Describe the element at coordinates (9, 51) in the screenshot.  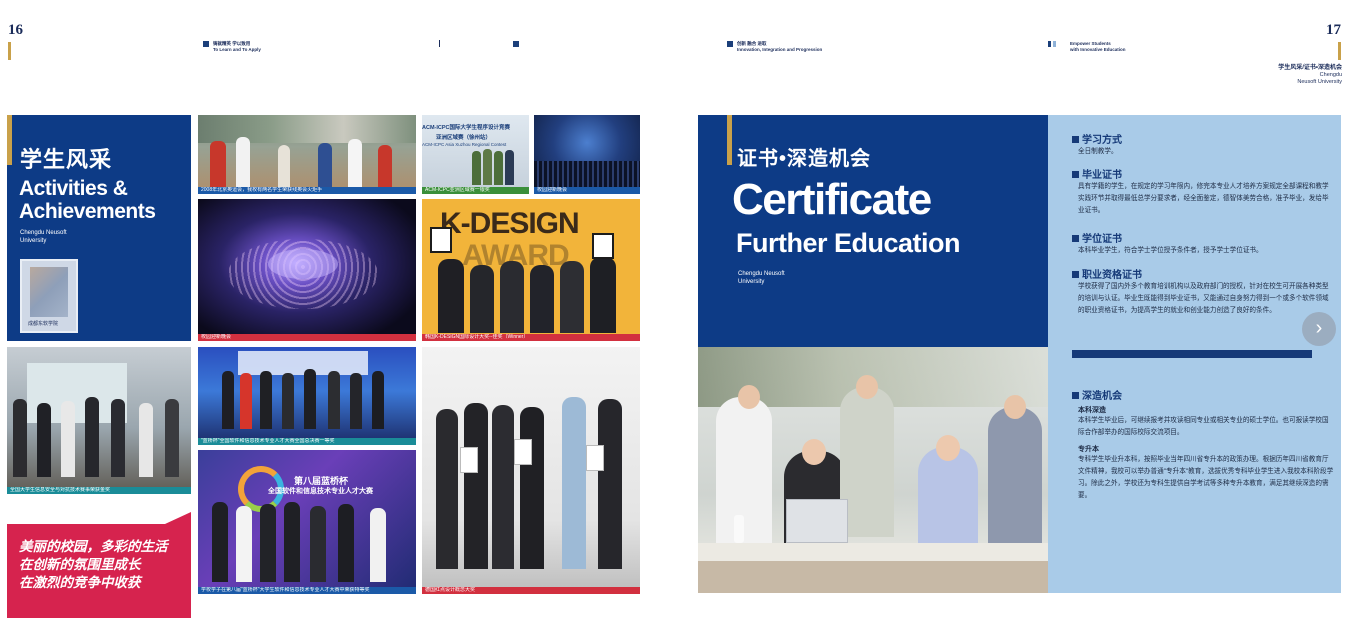
I see `left-gold-marker` at that location.